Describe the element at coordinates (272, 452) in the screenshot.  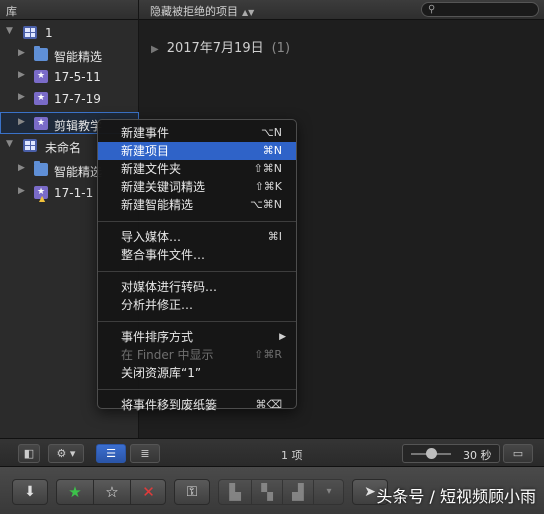
I see `browser-bottom-bar: ◧ ⚙ ▾ ☰ ≣ 1 项 30 秒 ▭` at that location.